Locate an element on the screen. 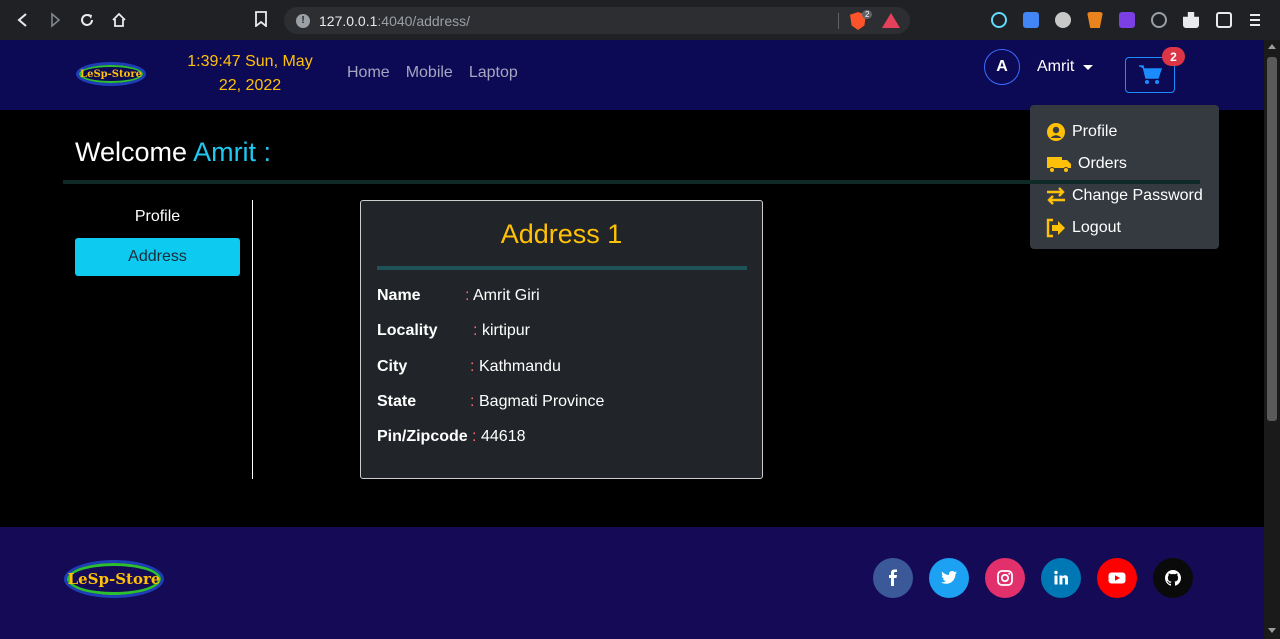 This screenshot has height=639, width=1280. avatar: A is located at coordinates (1002, 67).